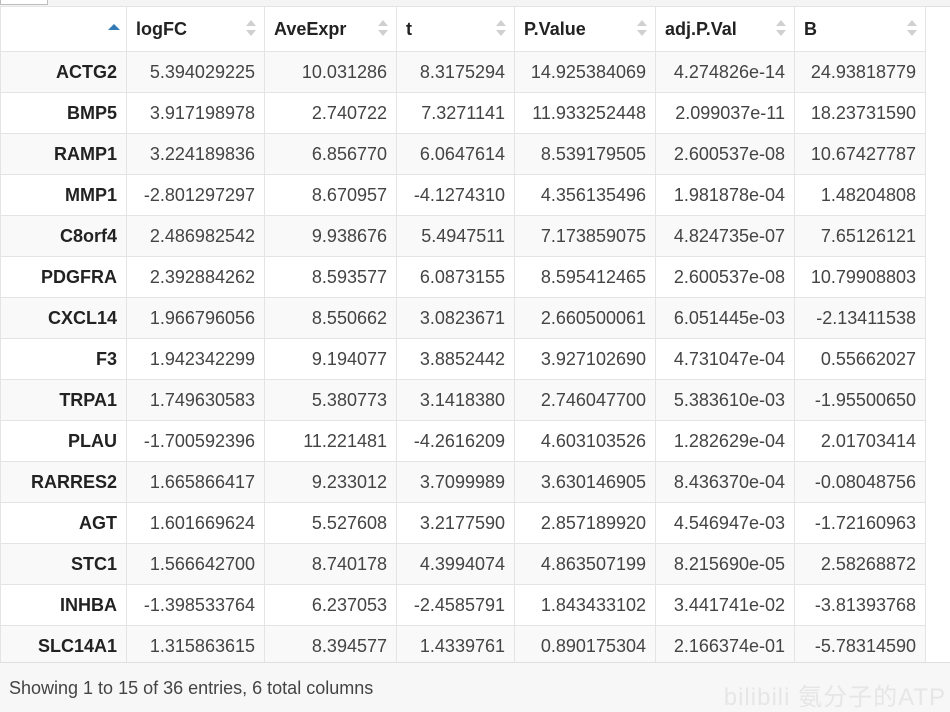  What do you see at coordinates (860, 318) in the screenshot?
I see `table-cell: -2.13411538` at bounding box center [860, 318].